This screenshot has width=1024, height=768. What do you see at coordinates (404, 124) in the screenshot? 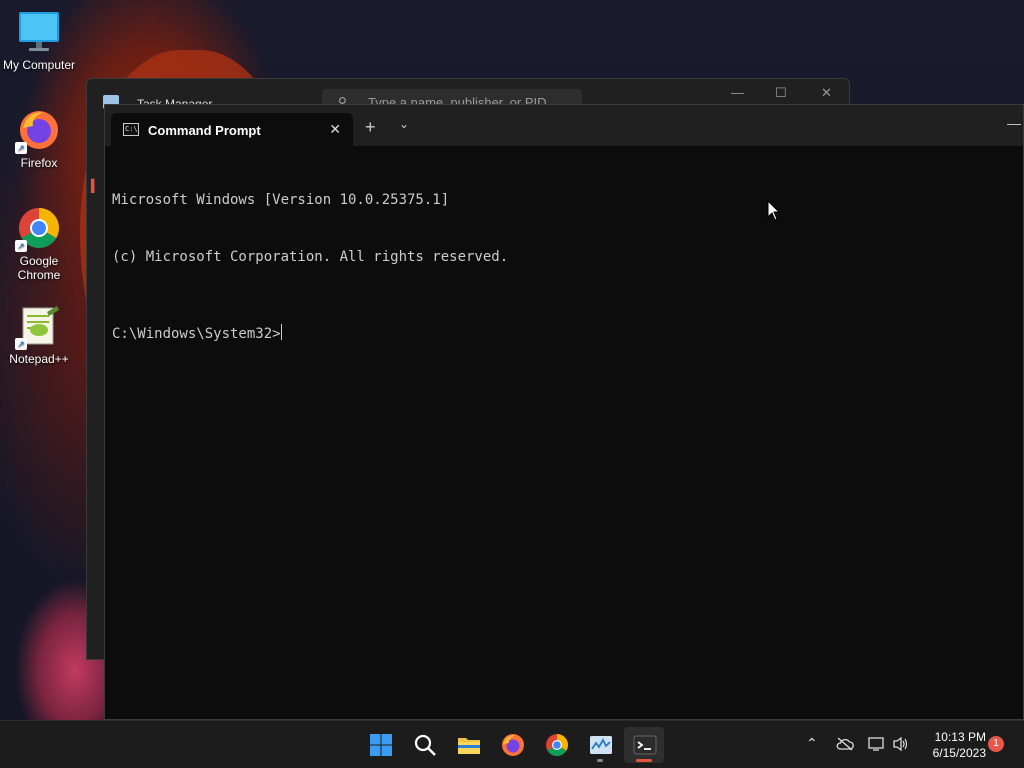
I see `chevron-down-icon: ⌄` at bounding box center [404, 124].